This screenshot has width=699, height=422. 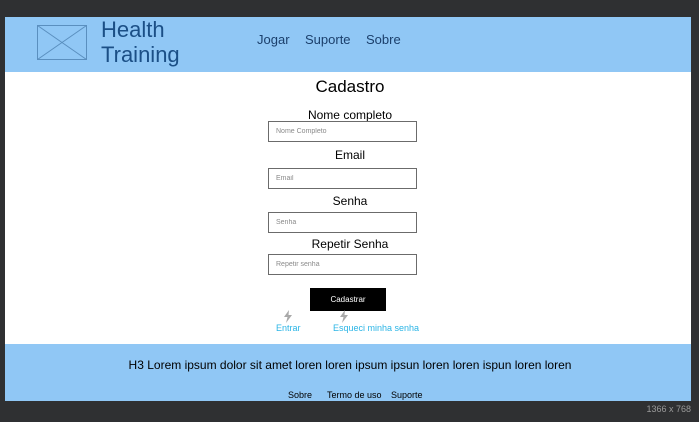 I want to click on nav-link-sobre: Sobre, so click(x=383, y=40).